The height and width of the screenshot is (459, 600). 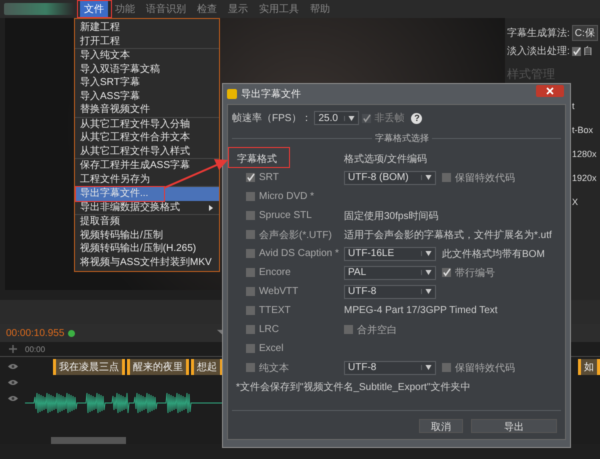 What do you see at coordinates (278, 291) in the screenshot?
I see `format-label: WebVTT` at bounding box center [278, 291].